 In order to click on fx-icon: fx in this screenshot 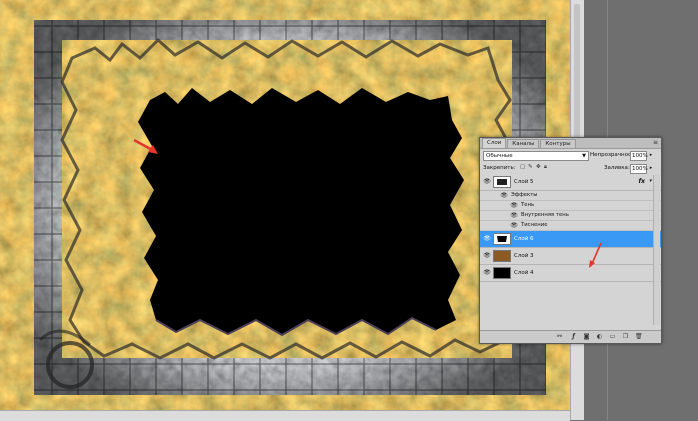, I will do `click(642, 181)`.